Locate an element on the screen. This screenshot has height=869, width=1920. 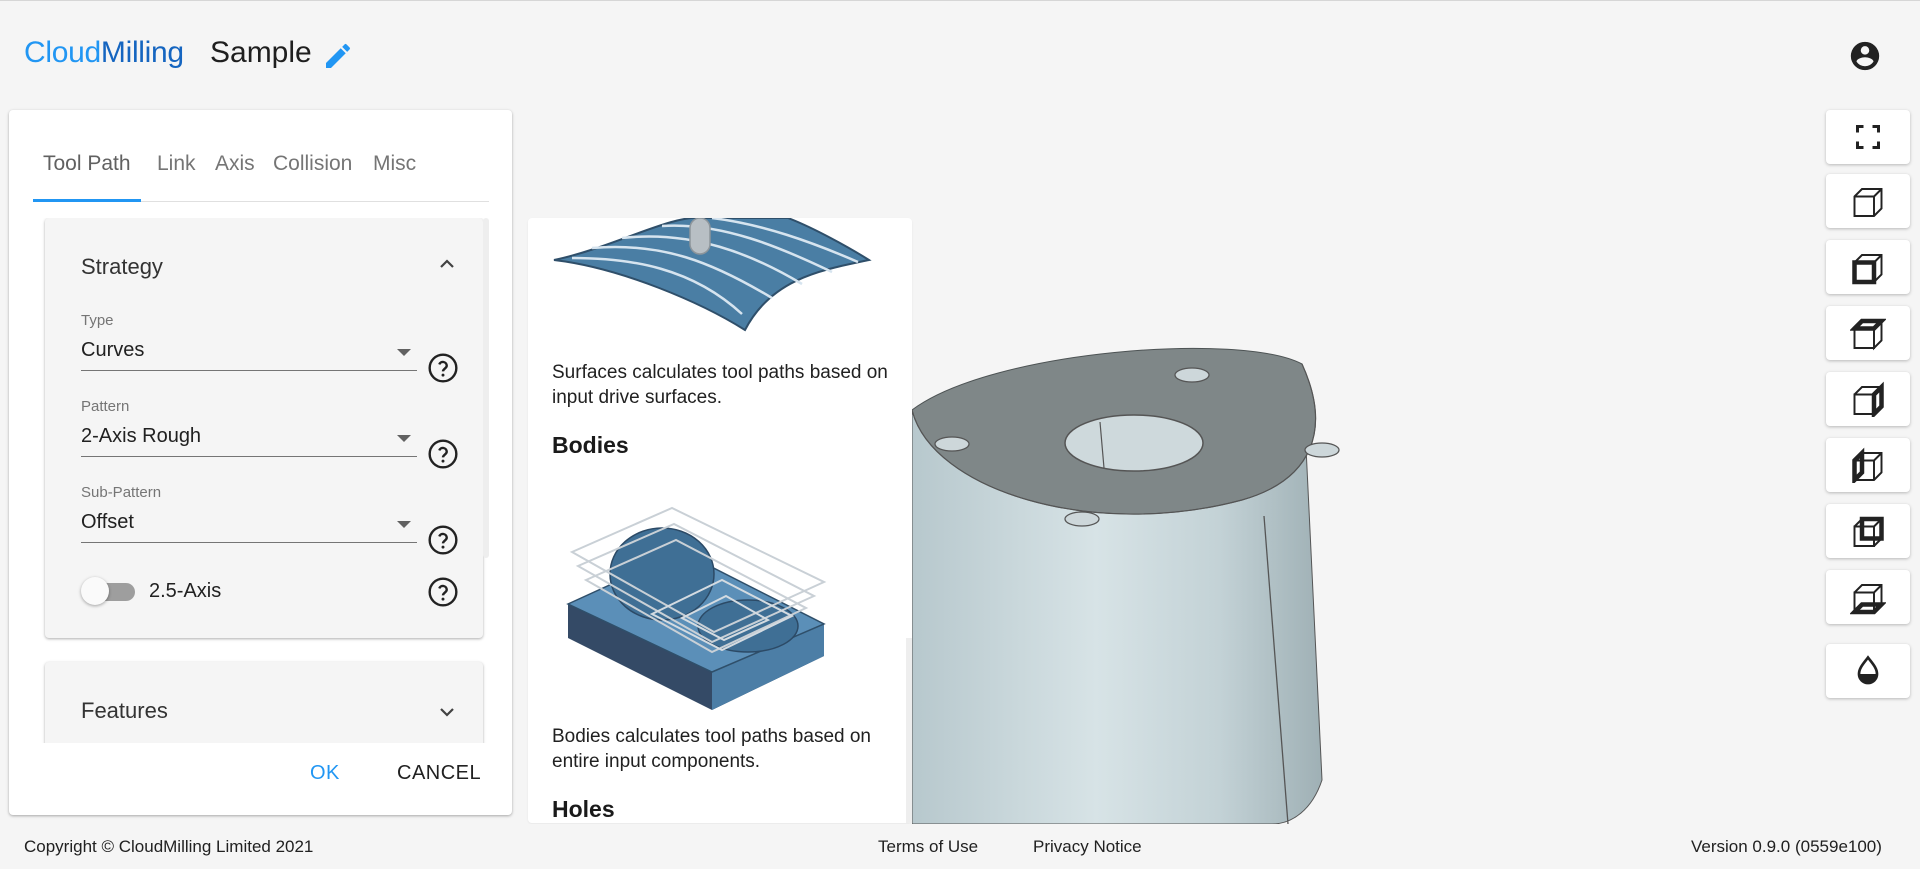
render-mode-icon is located at coordinates (1868, 670).